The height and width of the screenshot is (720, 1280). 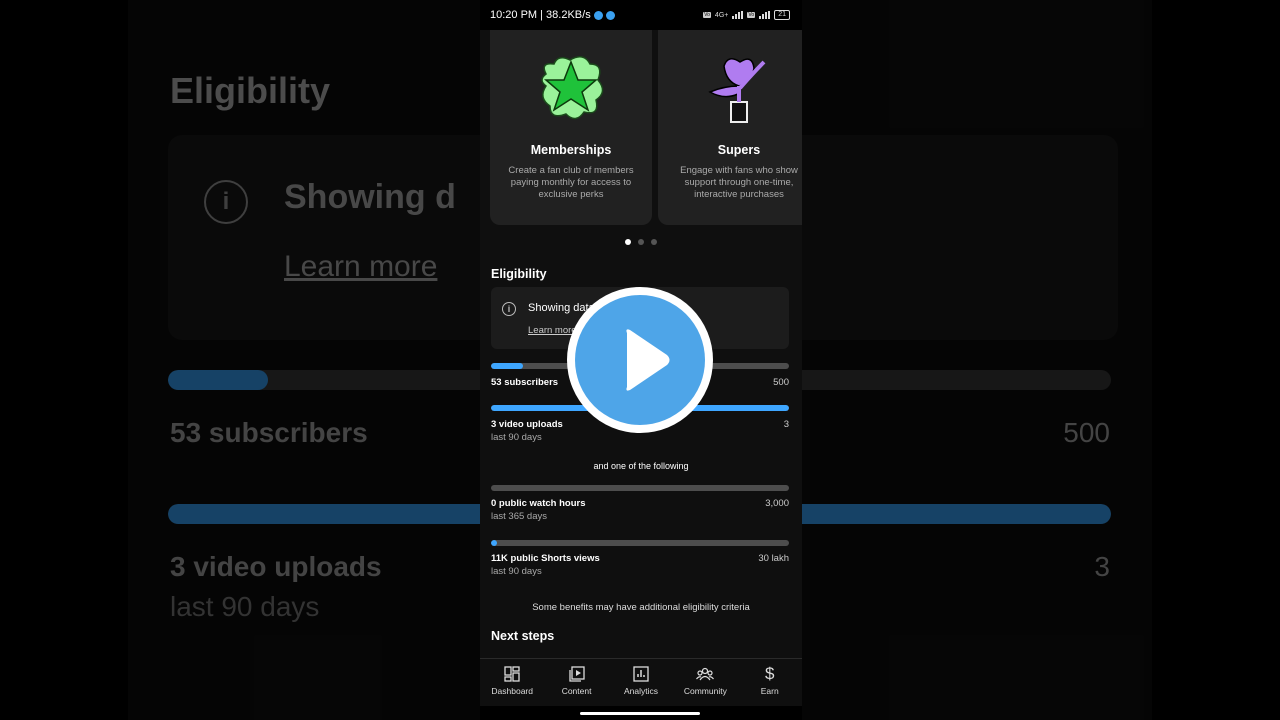 What do you see at coordinates (769, 691) in the screenshot?
I see `nav-label: Earn` at bounding box center [769, 691].